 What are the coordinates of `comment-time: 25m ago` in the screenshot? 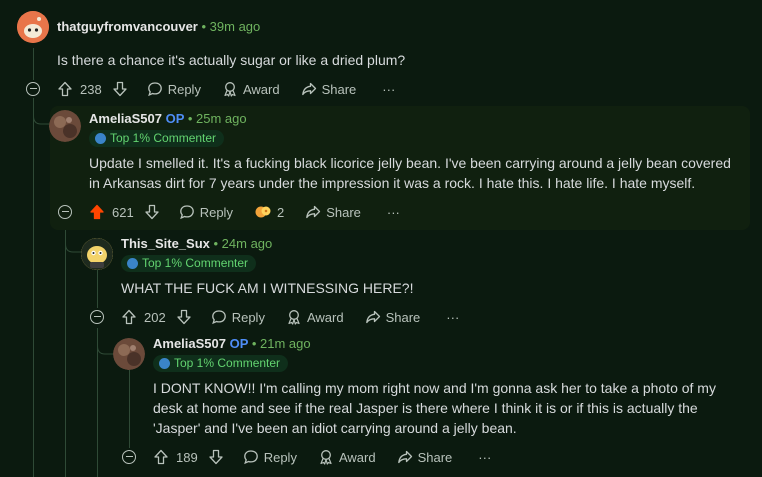 It's located at (221, 118).